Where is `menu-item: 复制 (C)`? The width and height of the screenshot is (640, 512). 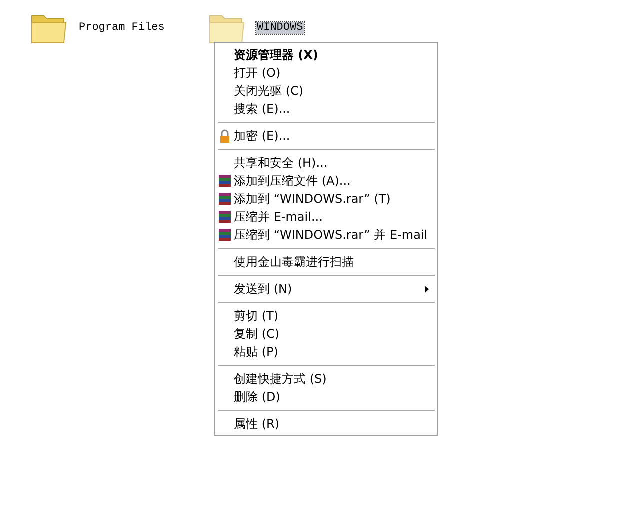
menu-item: 复制 (C) is located at coordinates (326, 334).